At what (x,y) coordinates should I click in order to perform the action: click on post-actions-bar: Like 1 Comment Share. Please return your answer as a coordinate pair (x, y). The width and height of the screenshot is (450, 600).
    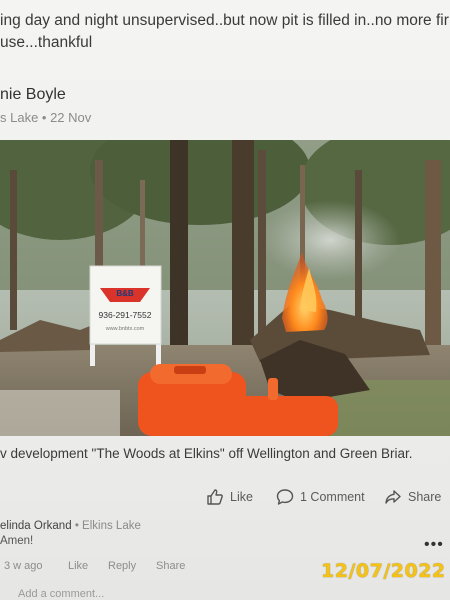
    Looking at the image, I should click on (225, 501).